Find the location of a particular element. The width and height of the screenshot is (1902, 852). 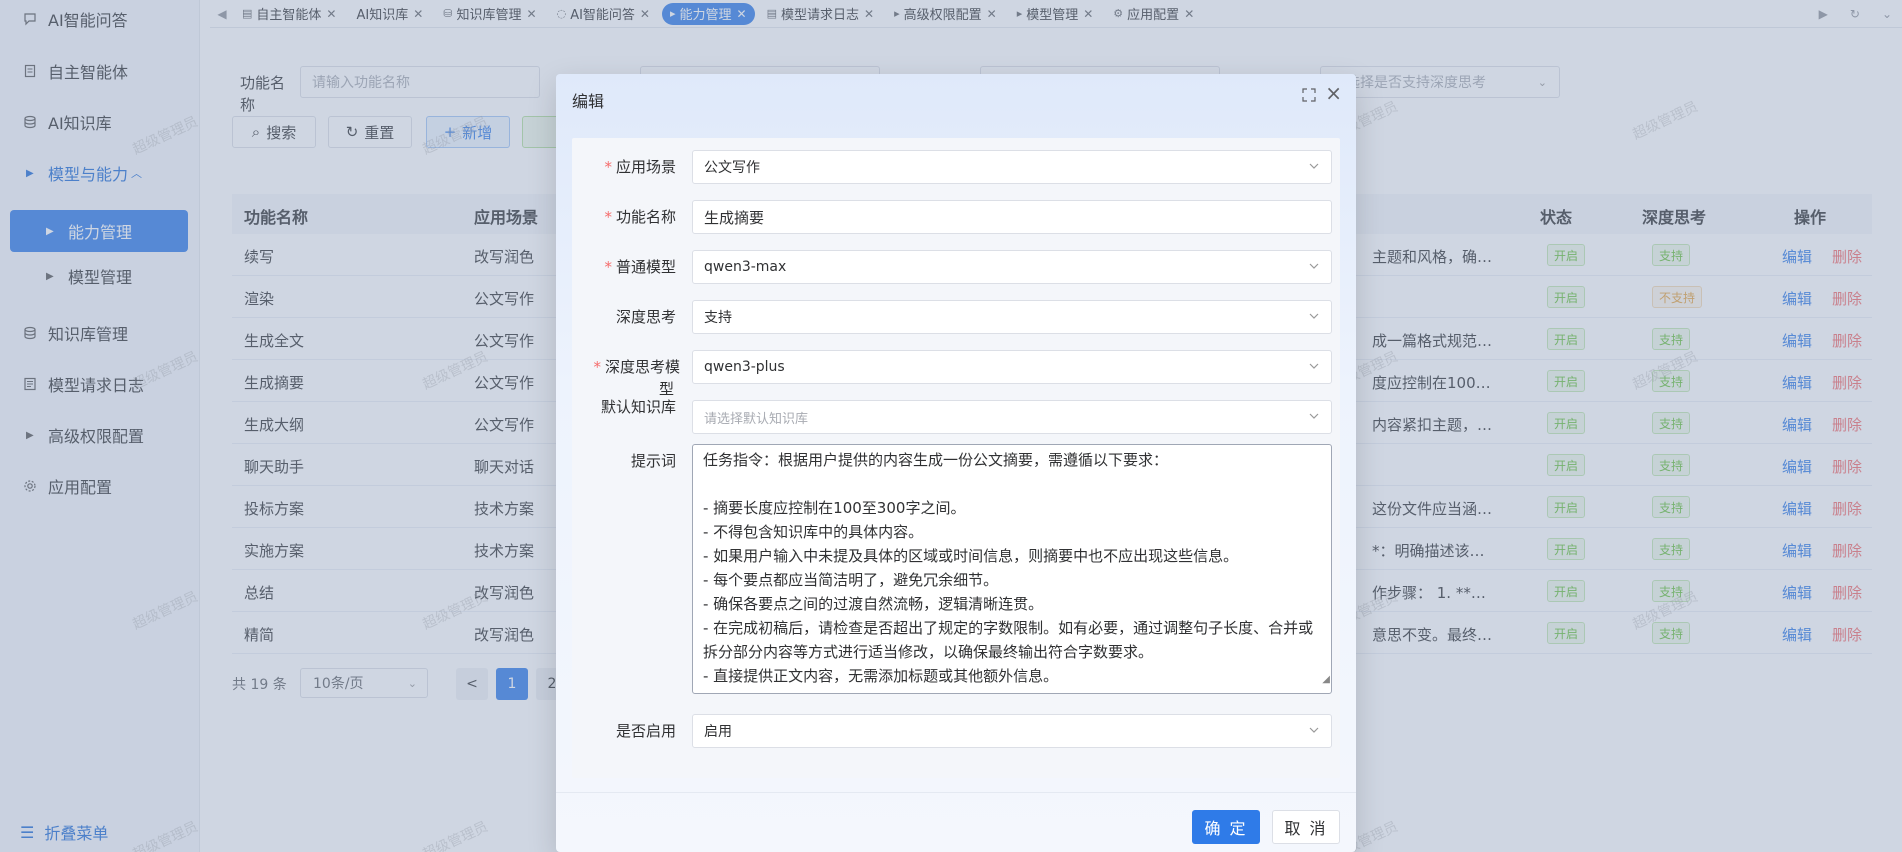

close-icon: × is located at coordinates (1333, 93).